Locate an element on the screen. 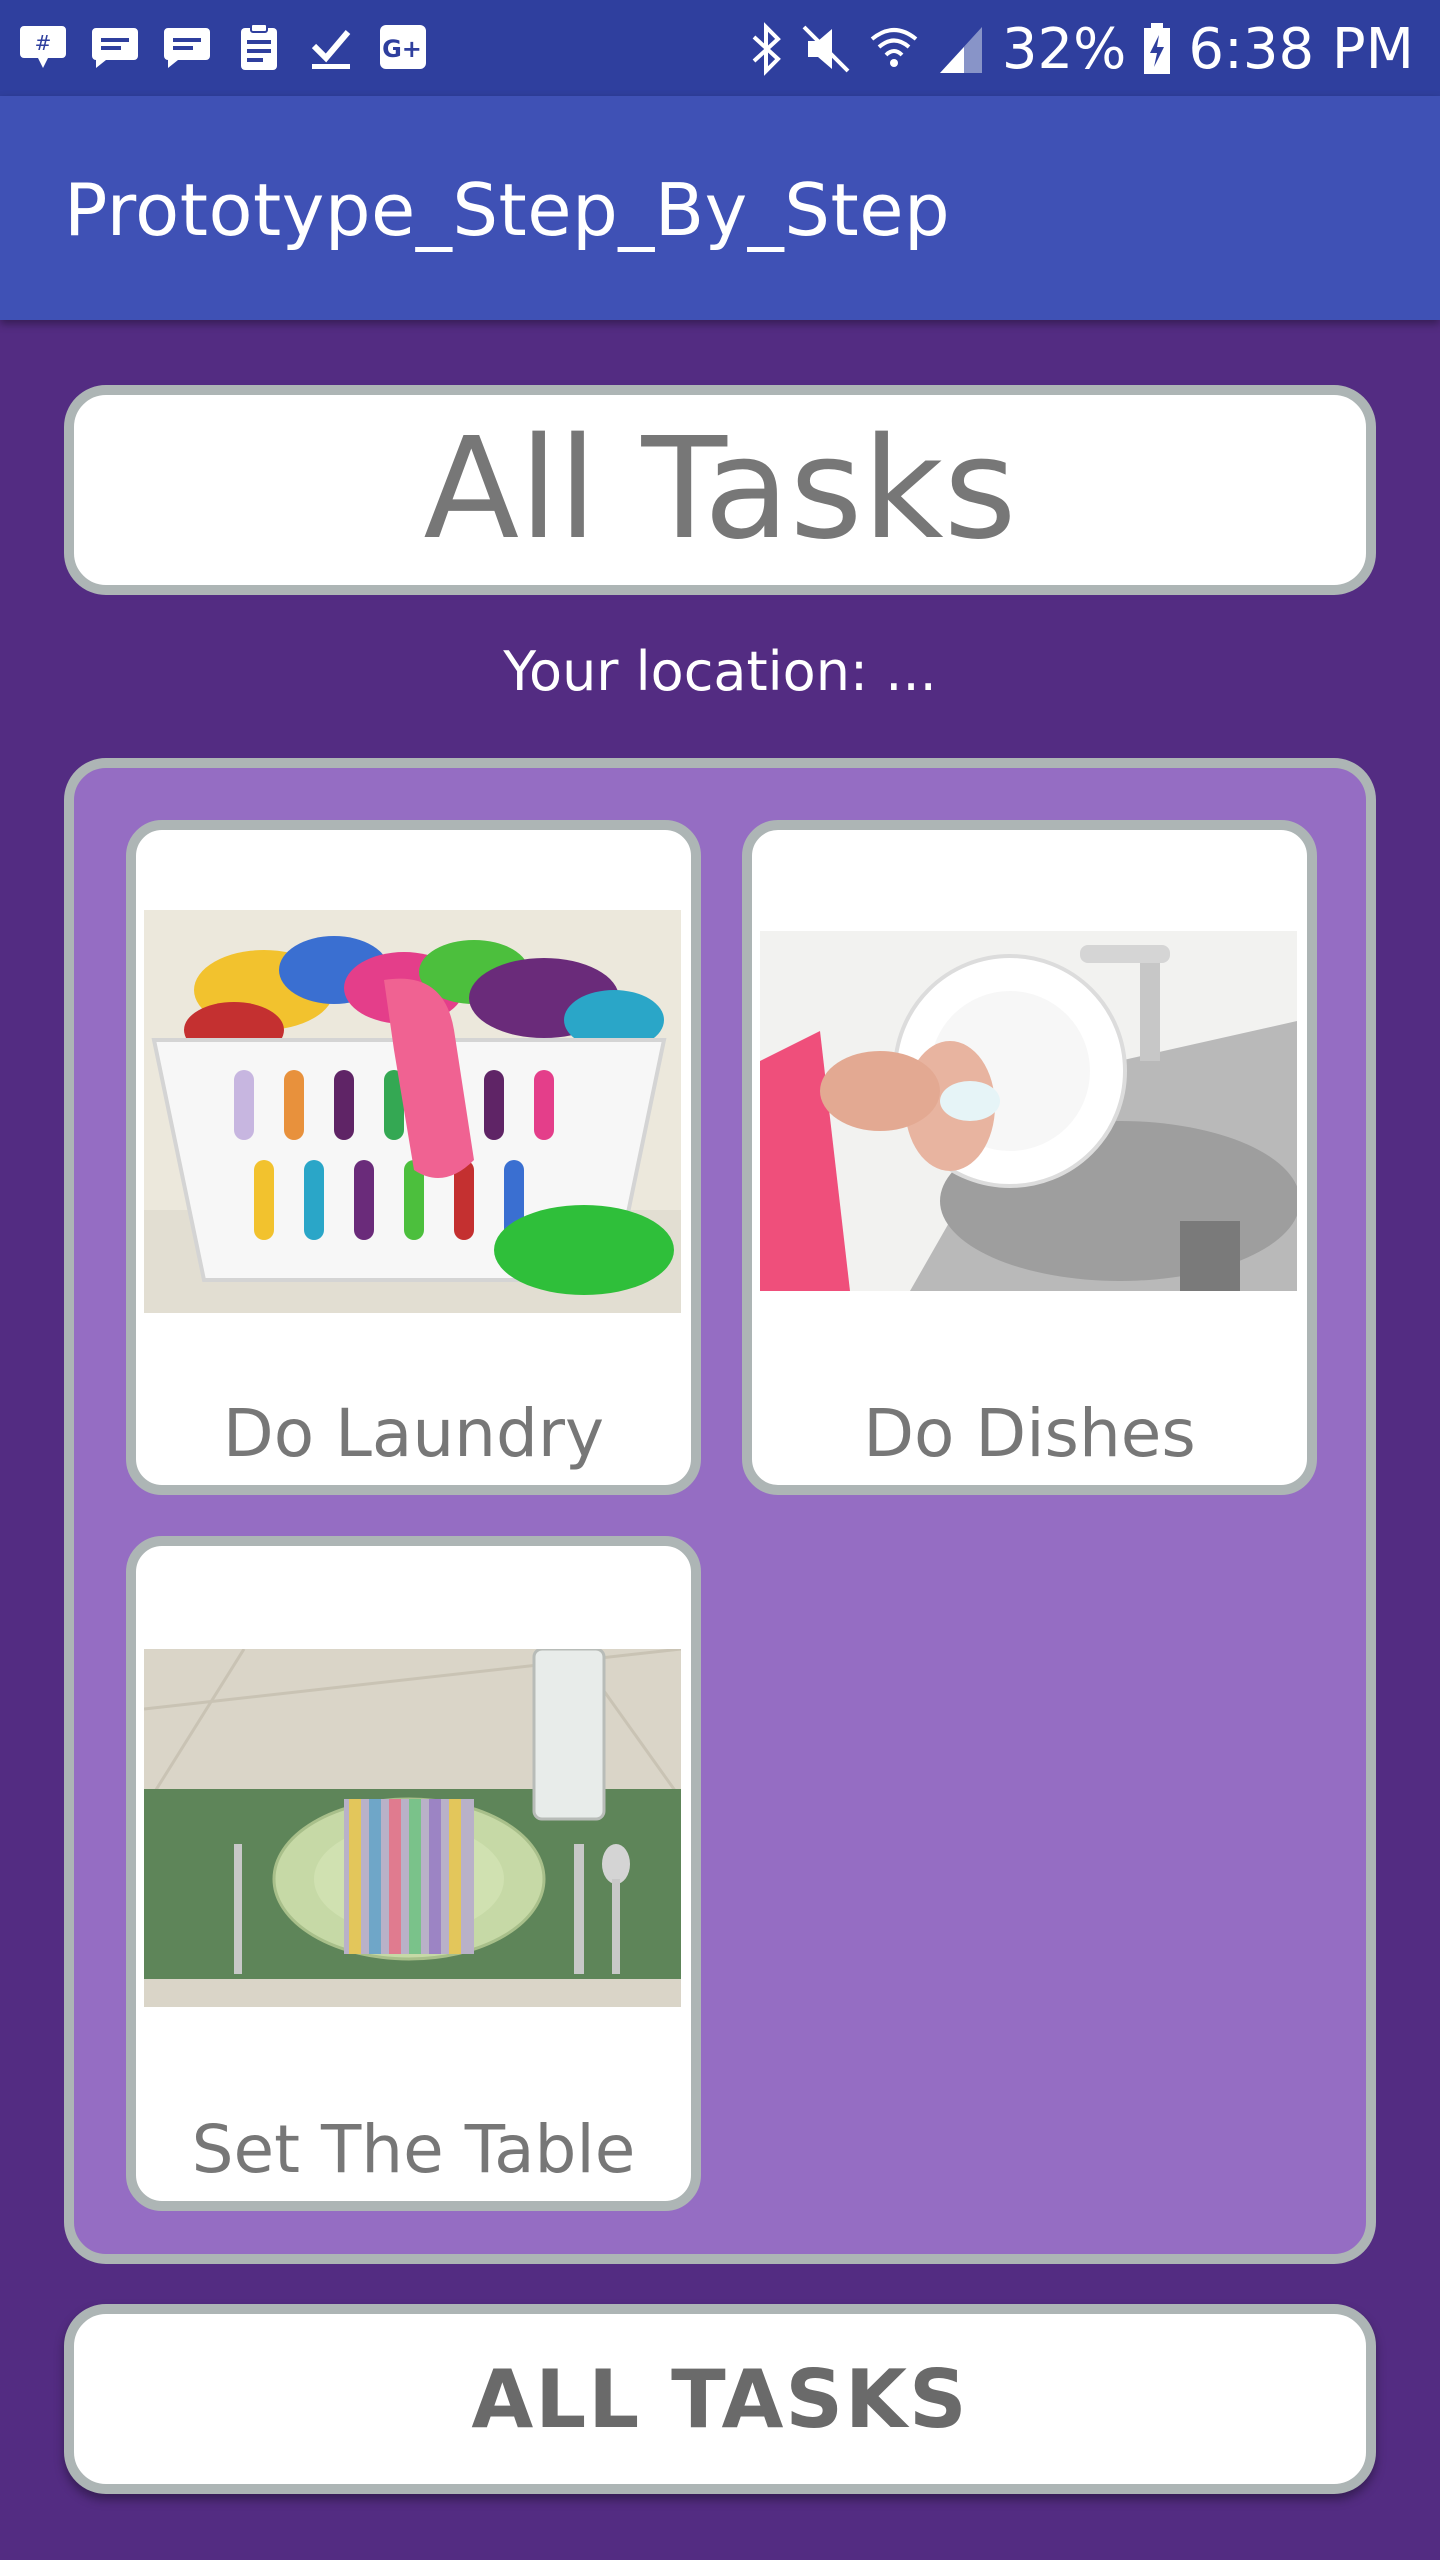 This screenshot has width=1440, height=2560. washing-dishes-photo is located at coordinates (1028, 1111).